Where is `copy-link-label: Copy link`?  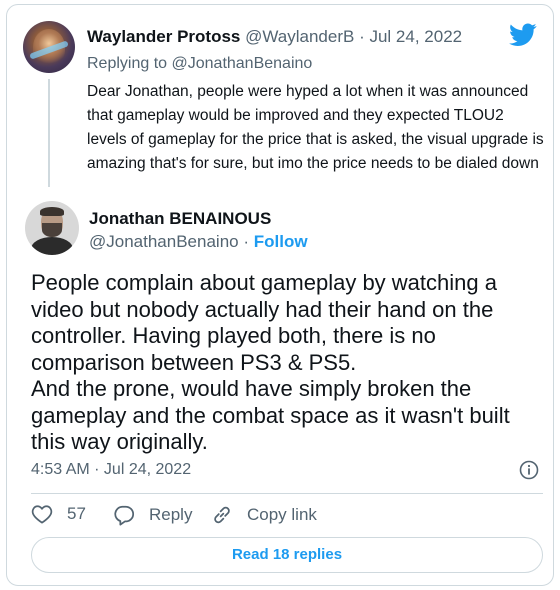 copy-link-label: Copy link is located at coordinates (282, 514).